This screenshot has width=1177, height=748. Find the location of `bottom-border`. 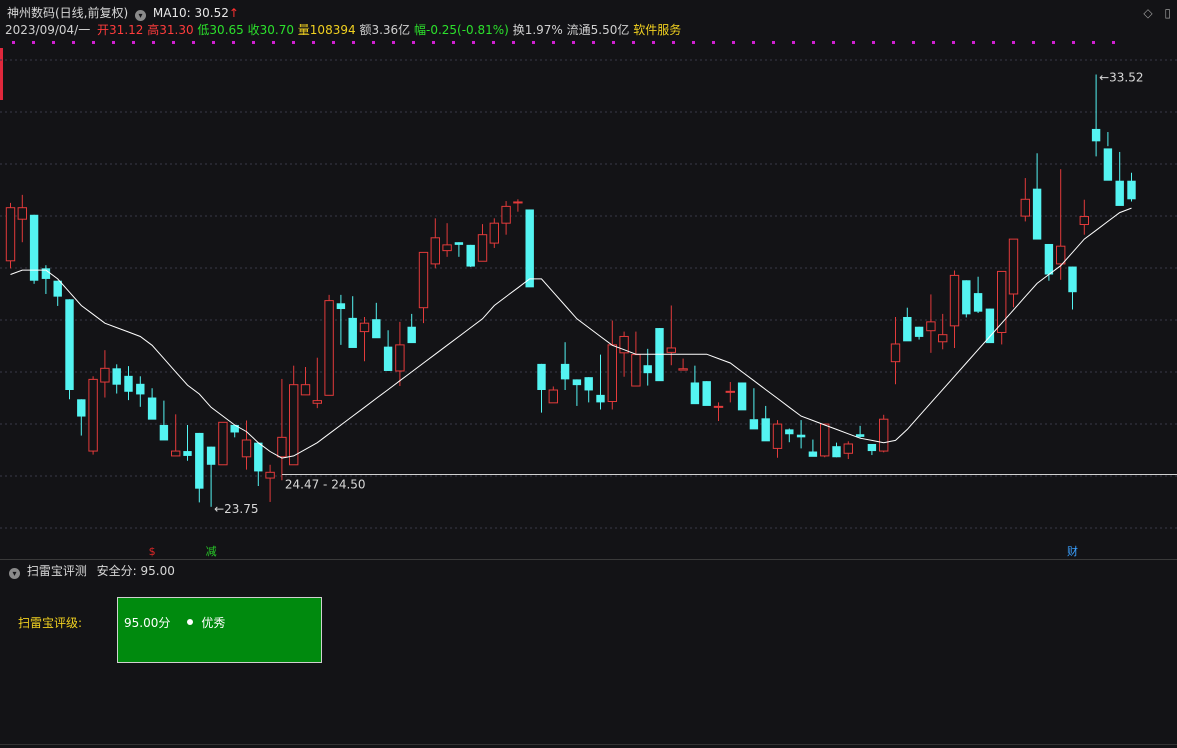

bottom-border is located at coordinates (588, 744).